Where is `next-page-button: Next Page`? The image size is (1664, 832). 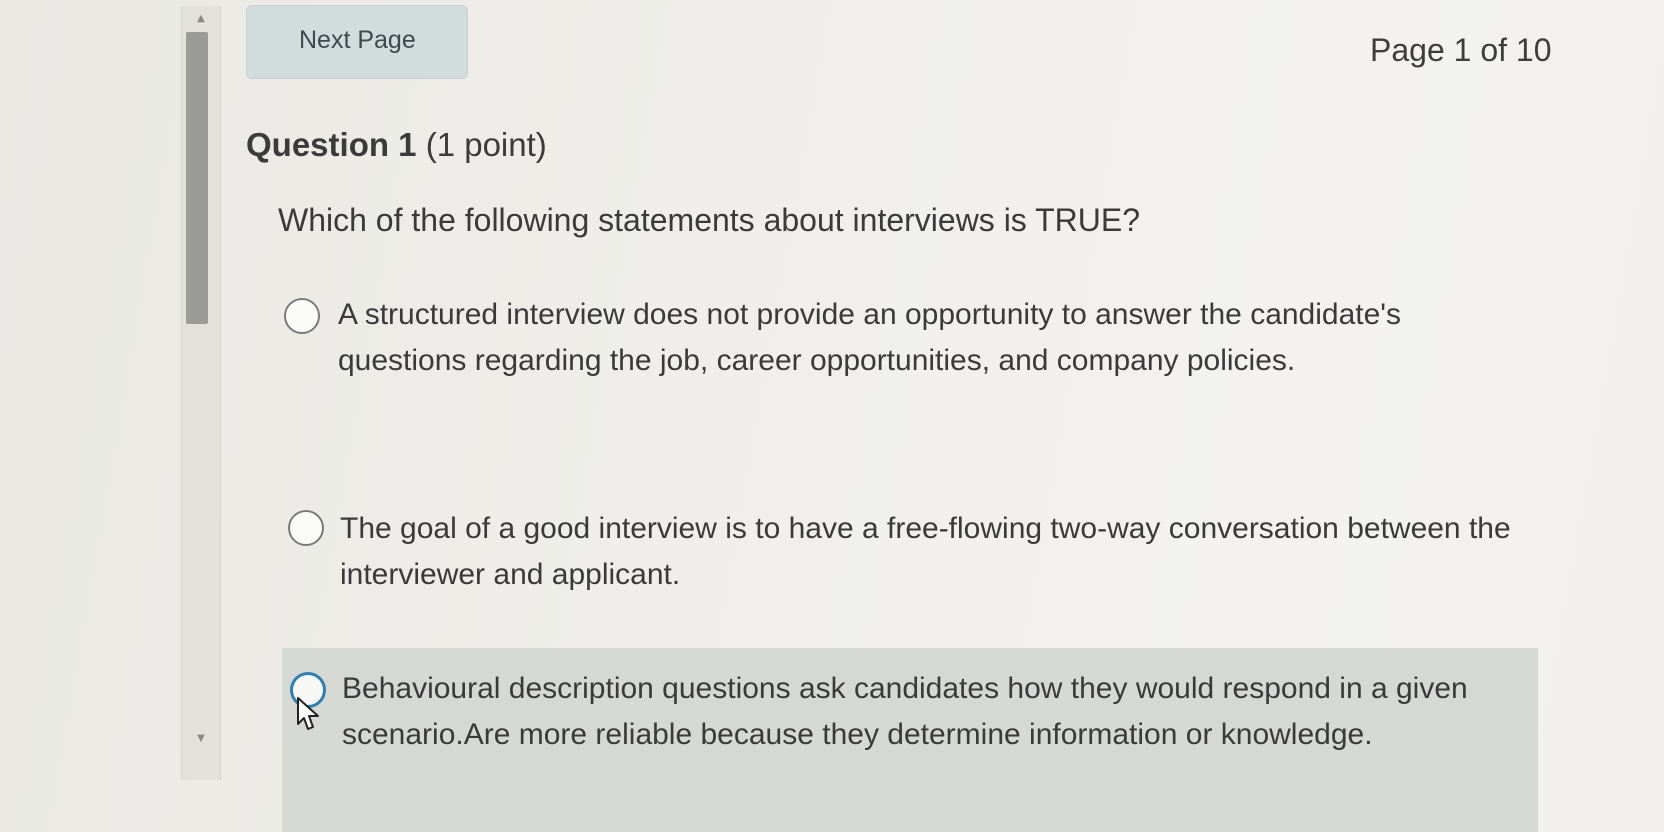 next-page-button: Next Page is located at coordinates (357, 42).